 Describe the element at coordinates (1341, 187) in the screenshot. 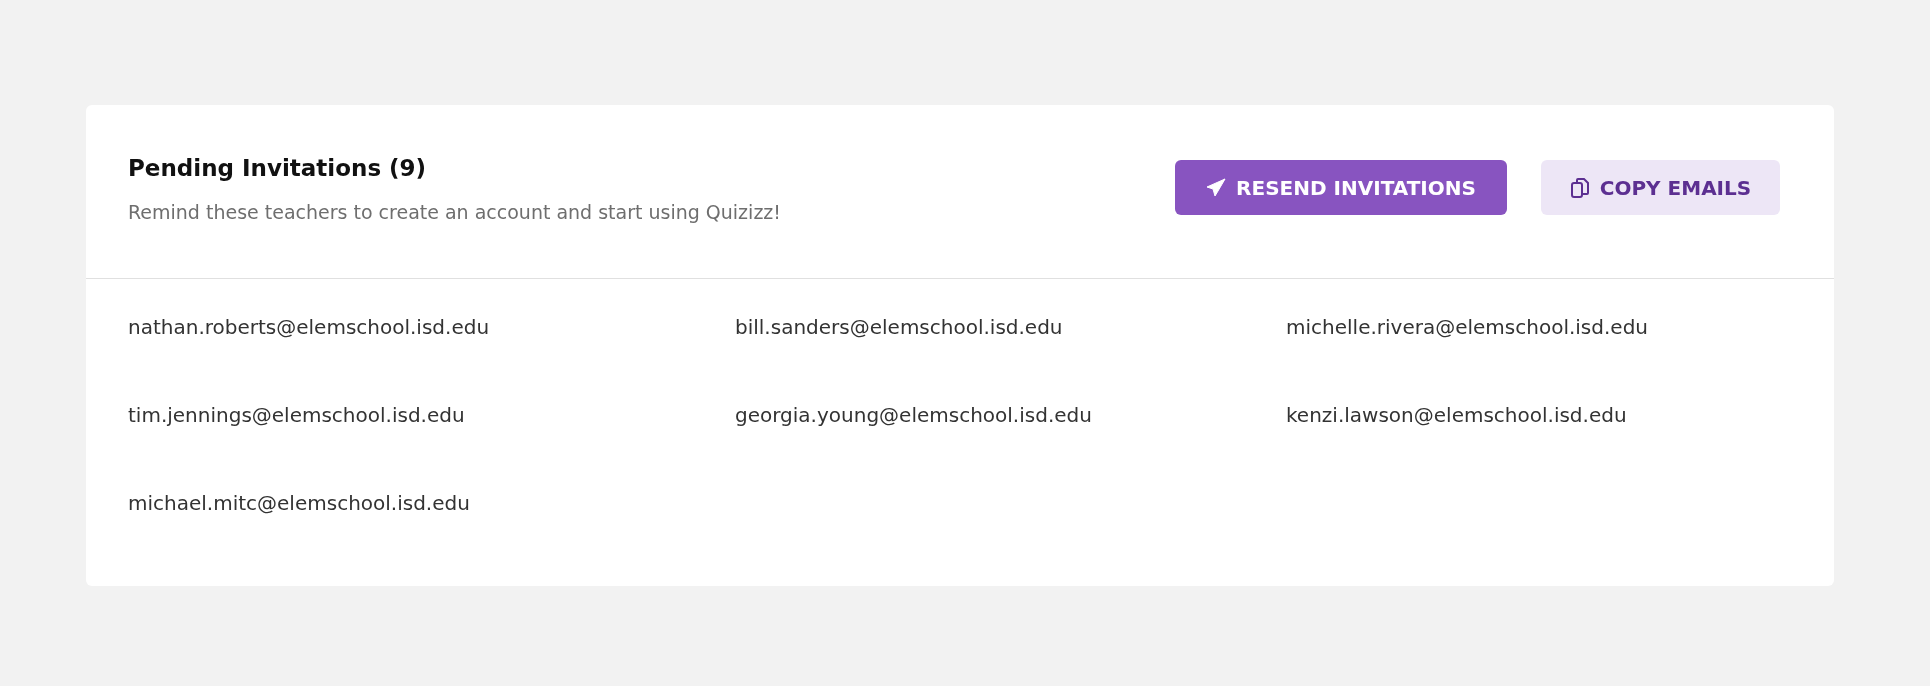

I see `resend-button: RESEND INVITATIONS` at that location.